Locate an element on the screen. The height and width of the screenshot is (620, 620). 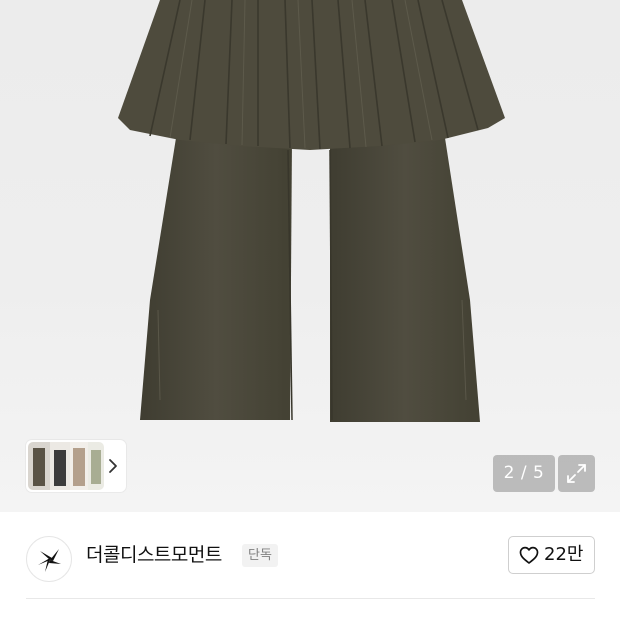
expand-button is located at coordinates (576, 473).